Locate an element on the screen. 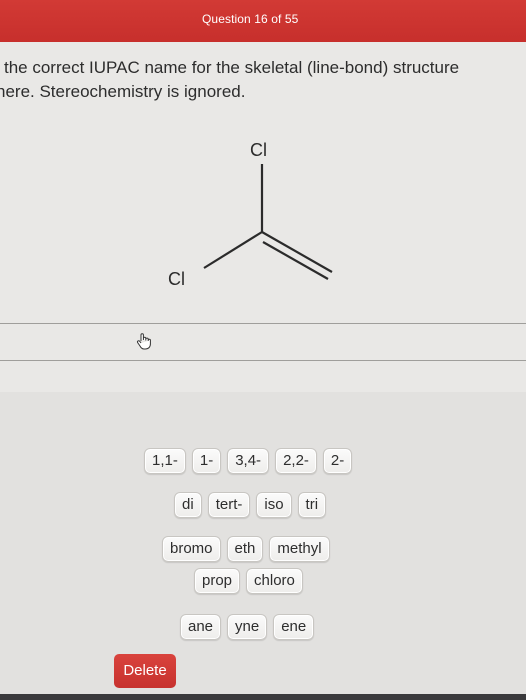  question-counter: Question 16 of 55 is located at coordinates (250, 19).